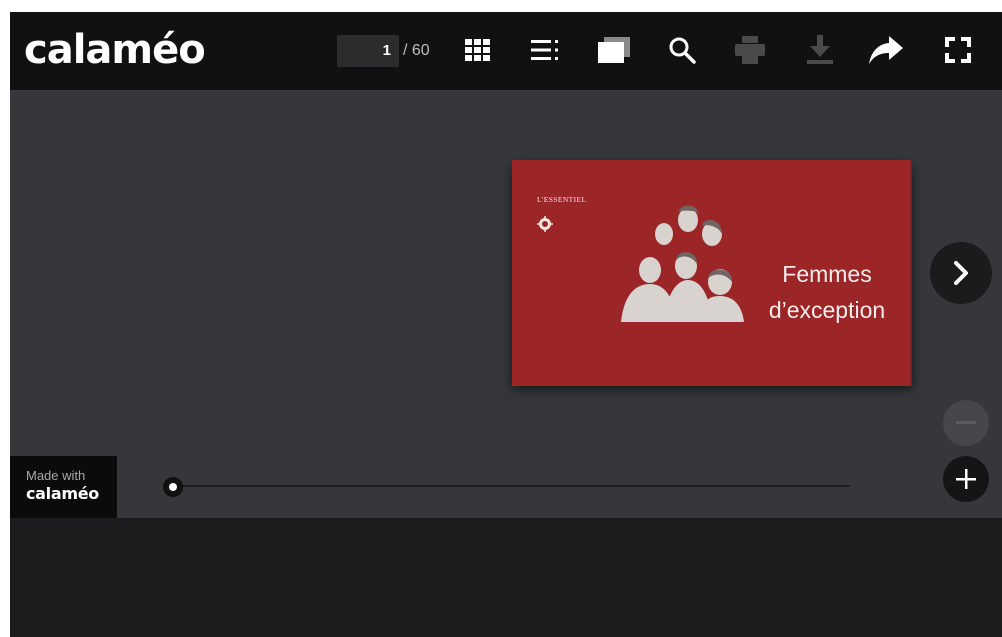  I want to click on table-of-contents-icon, so click(545, 50).